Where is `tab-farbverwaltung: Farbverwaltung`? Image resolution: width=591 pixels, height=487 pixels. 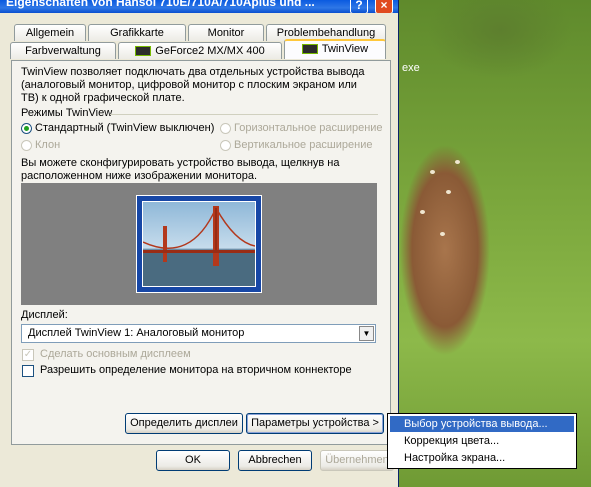
tab-farbverwaltung: Farbverwaltung is located at coordinates (63, 50).